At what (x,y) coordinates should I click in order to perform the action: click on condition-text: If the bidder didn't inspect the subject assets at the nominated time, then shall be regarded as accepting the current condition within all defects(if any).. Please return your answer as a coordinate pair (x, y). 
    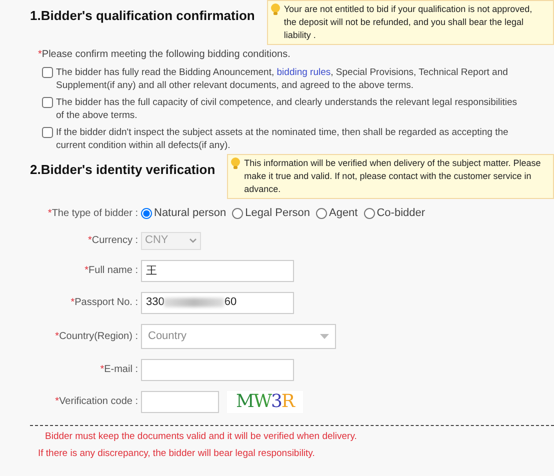
    Looking at the image, I should click on (283, 139).